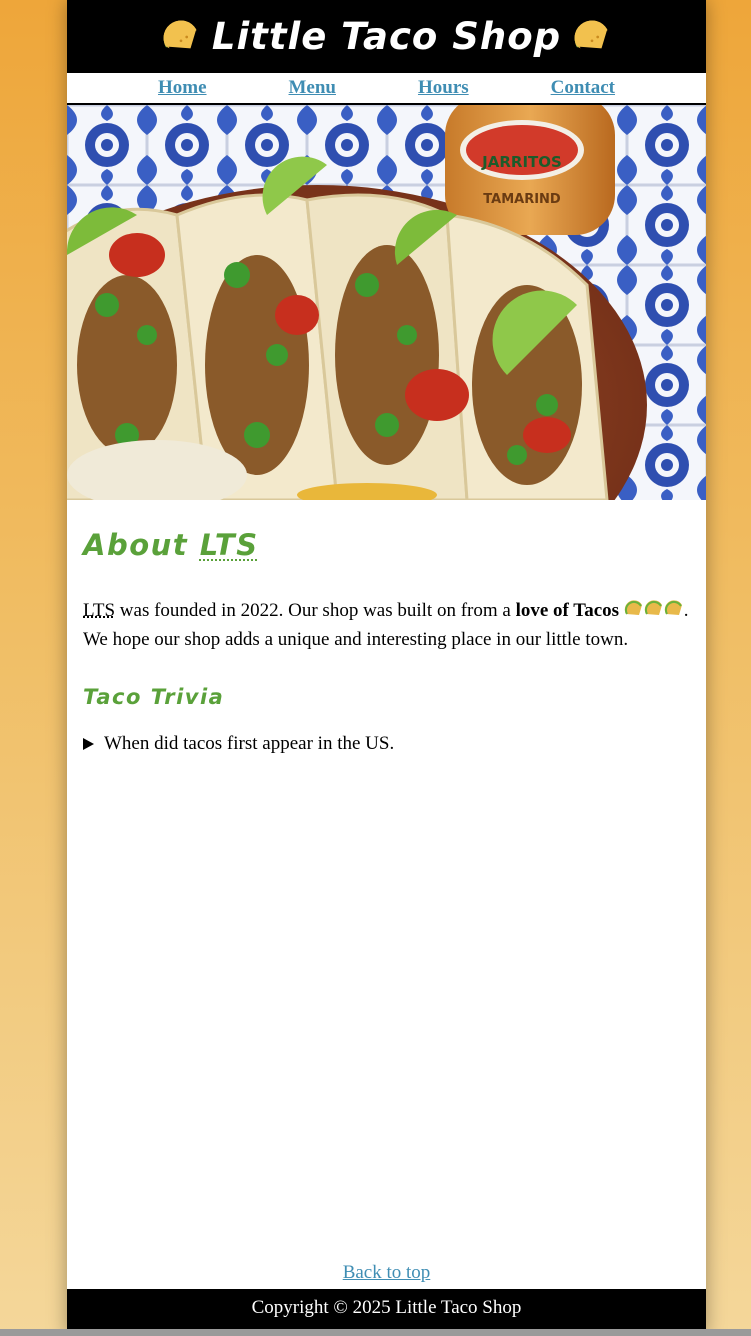  I want to click on bottle-label-bottom: TAMARIND, so click(522, 199).